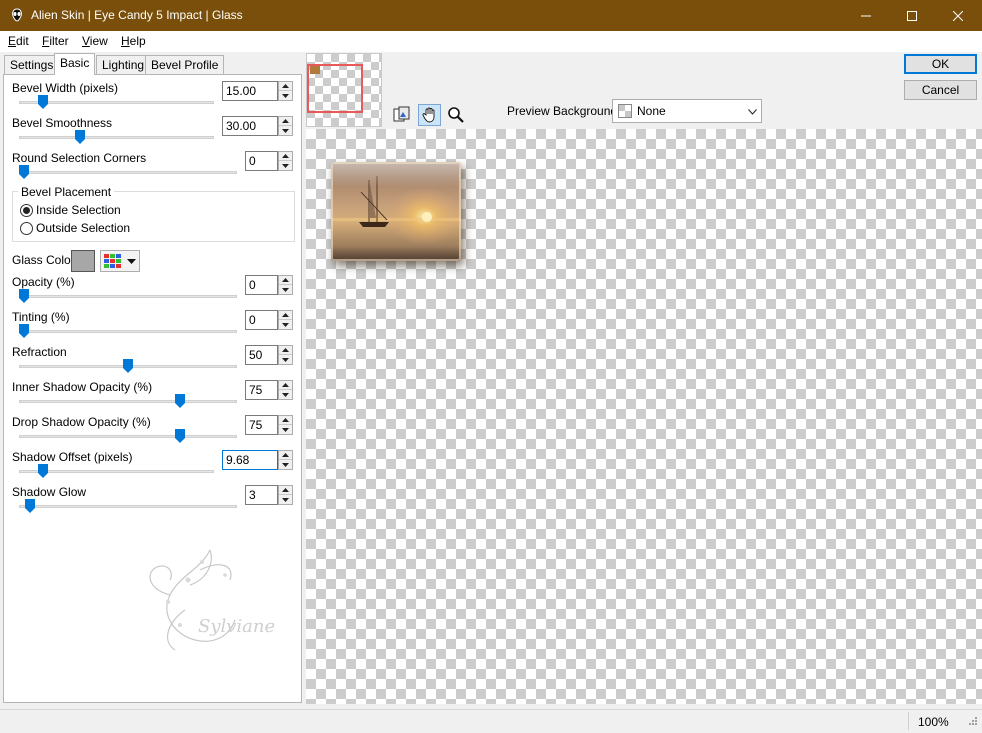 This screenshot has width=982, height=733. What do you see at coordinates (95, 41) in the screenshot?
I see `menu-view: View` at bounding box center [95, 41].